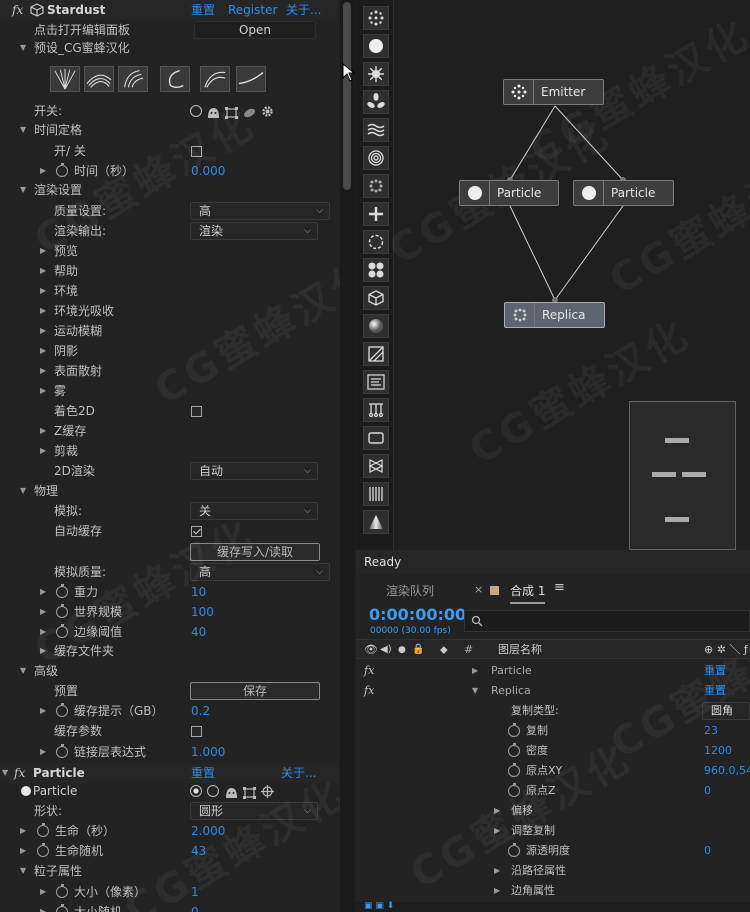 The width and height of the screenshot is (750, 912). I want to click on text-node-tool, so click(376, 382).